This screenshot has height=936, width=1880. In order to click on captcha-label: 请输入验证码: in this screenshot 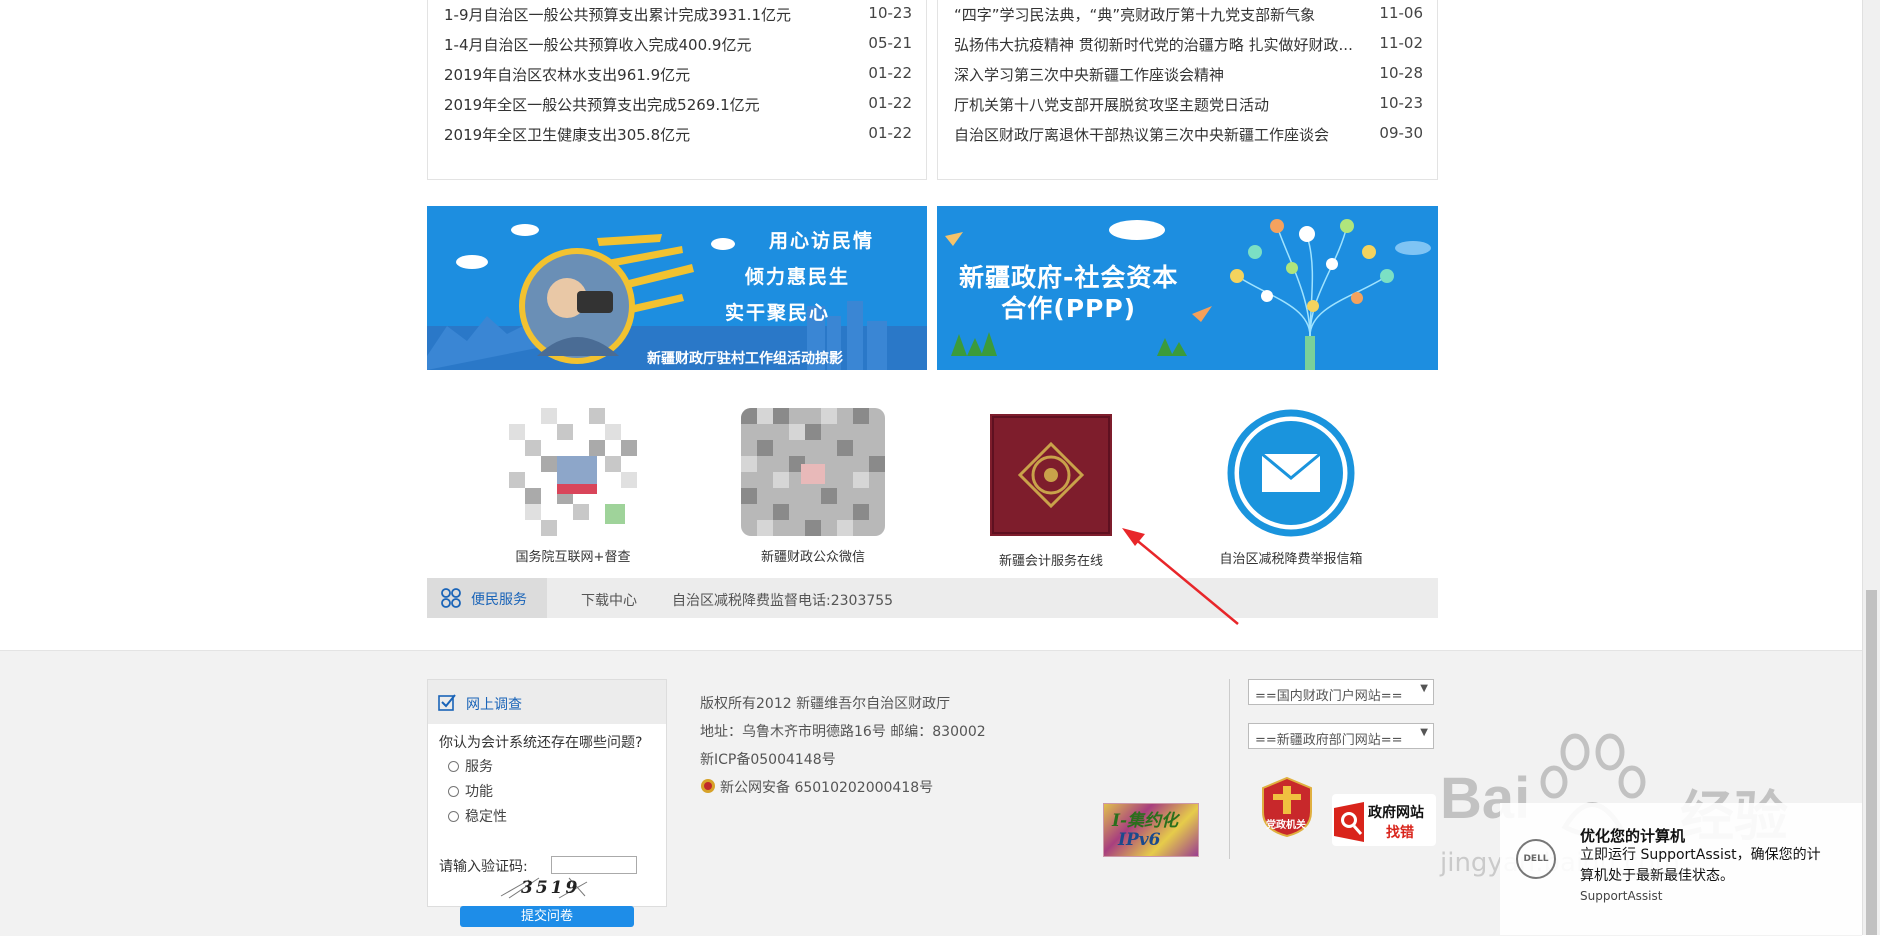, I will do `click(483, 867)`.